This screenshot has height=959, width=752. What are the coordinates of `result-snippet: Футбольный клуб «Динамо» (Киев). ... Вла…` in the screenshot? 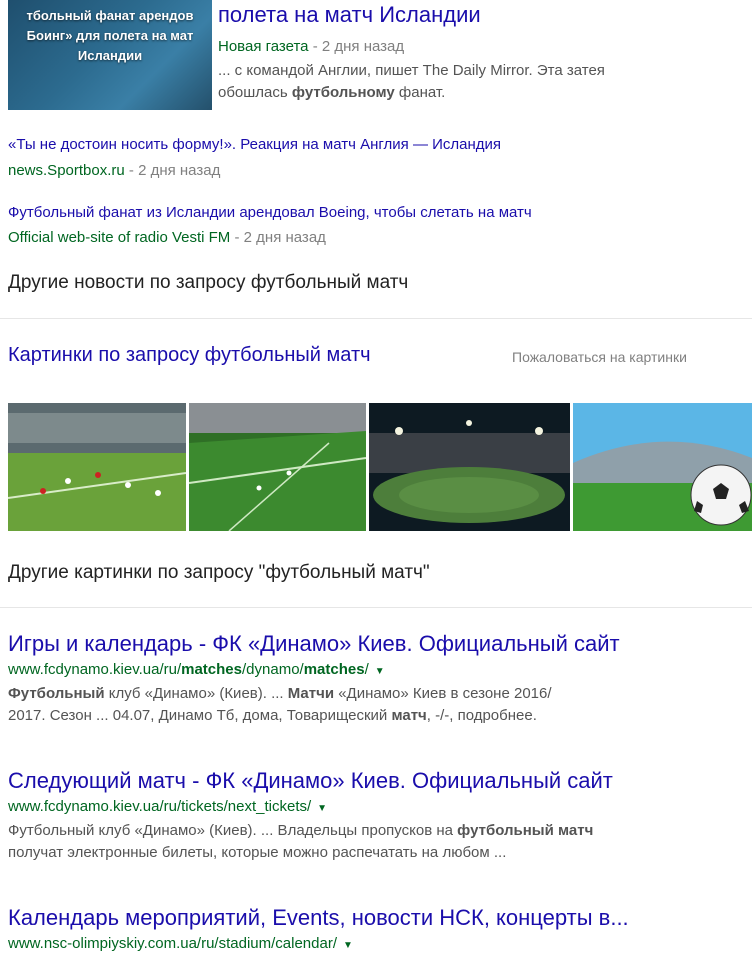 It's located at (300, 842).